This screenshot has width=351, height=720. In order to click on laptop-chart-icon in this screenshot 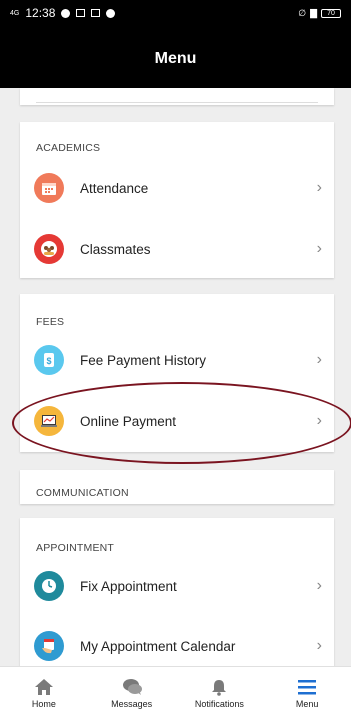, I will do `click(49, 421)`.